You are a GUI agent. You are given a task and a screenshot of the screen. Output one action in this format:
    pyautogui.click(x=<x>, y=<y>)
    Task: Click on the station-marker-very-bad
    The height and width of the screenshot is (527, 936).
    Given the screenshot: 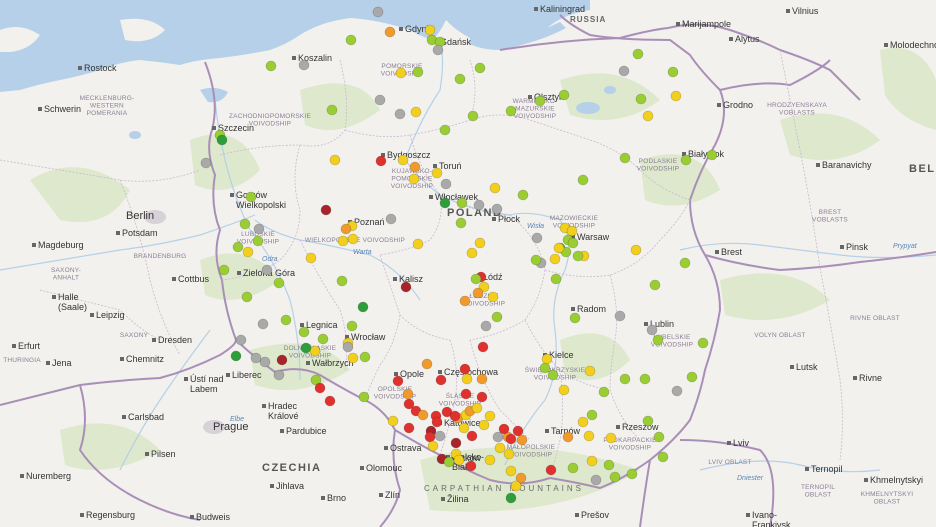 What is the action you would take?
    pyautogui.click(x=282, y=360)
    